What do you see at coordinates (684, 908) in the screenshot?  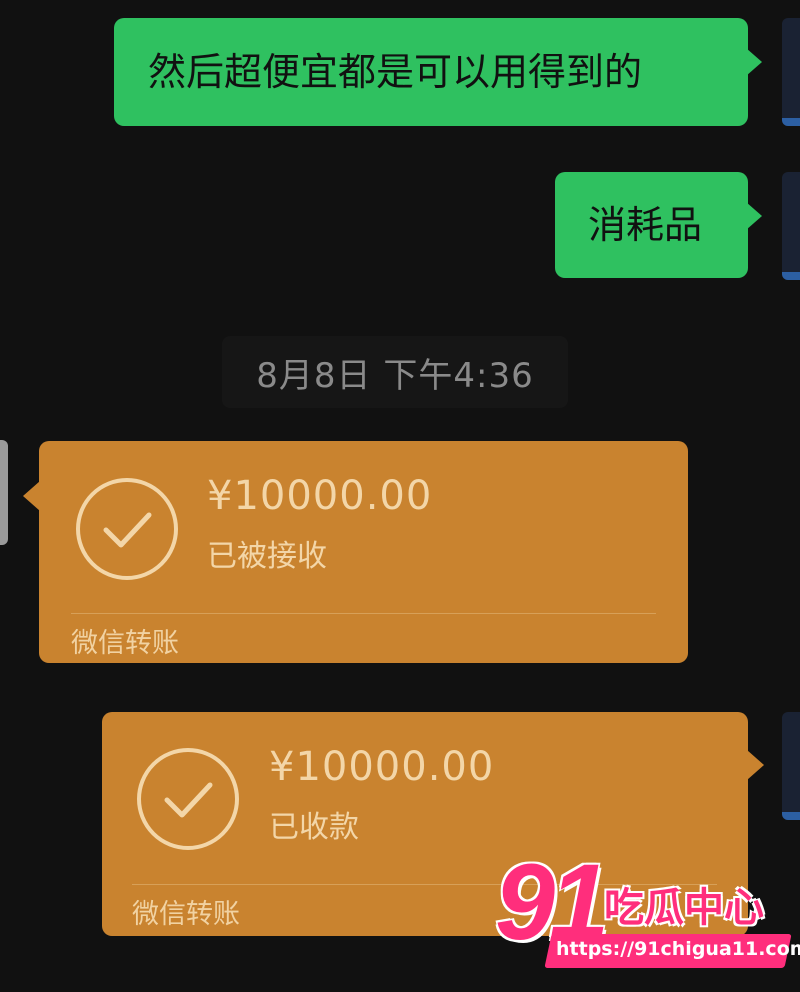 I see `watermark-name: 吃瓜中心` at bounding box center [684, 908].